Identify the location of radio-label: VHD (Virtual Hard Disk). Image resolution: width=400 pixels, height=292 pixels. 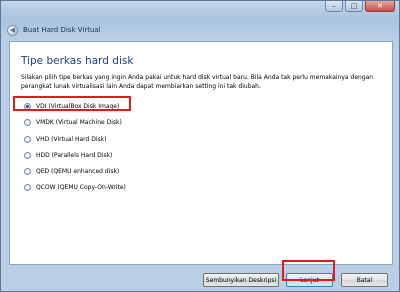
(71, 139).